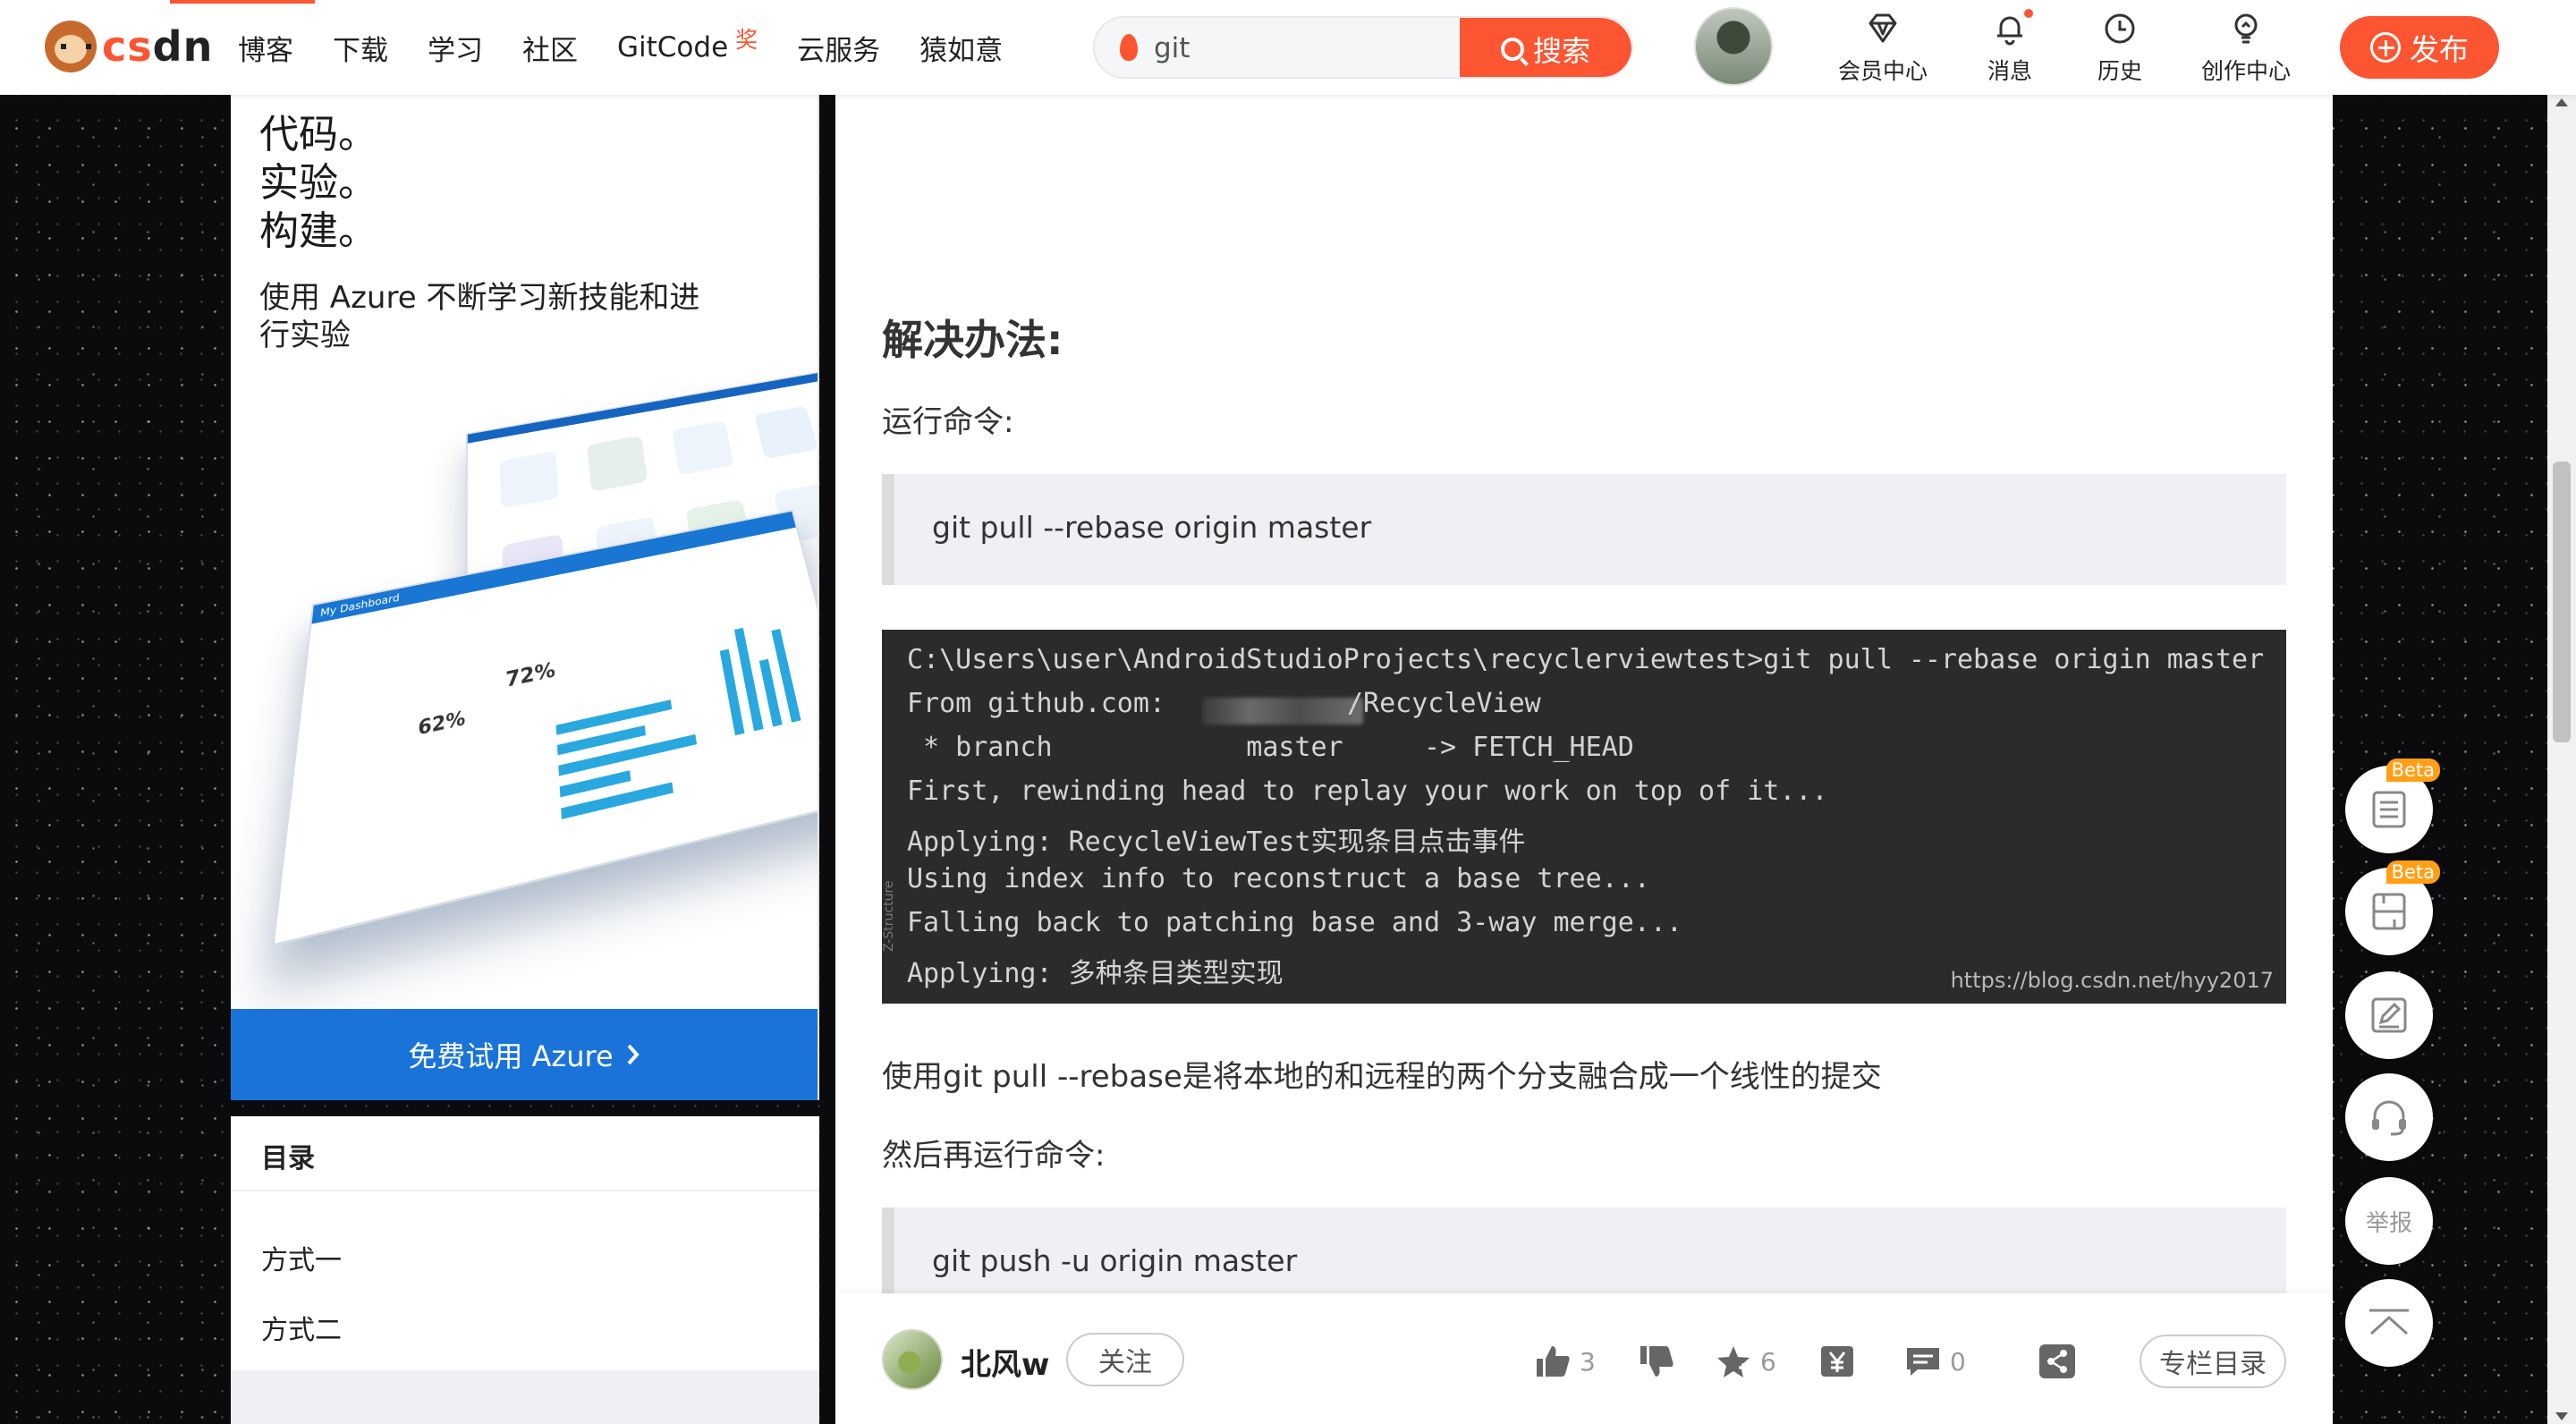 The height and width of the screenshot is (1424, 2576). I want to click on logo-text: csdn, so click(158, 46).